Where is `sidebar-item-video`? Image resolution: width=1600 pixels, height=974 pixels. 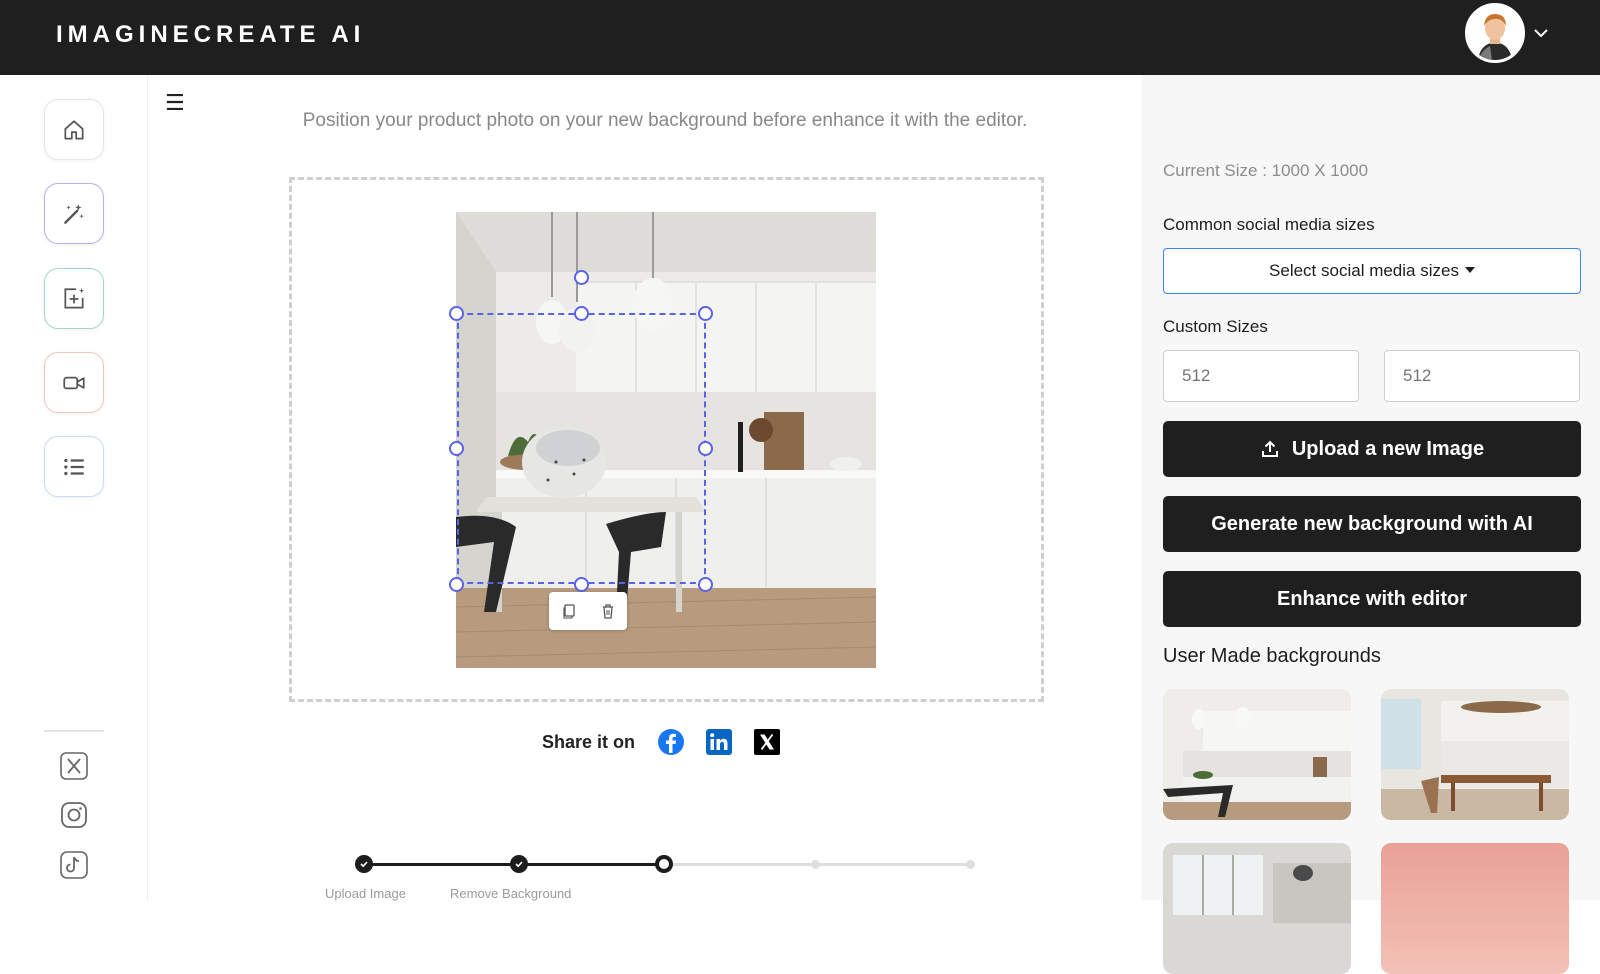
sidebar-item-video is located at coordinates (74, 382).